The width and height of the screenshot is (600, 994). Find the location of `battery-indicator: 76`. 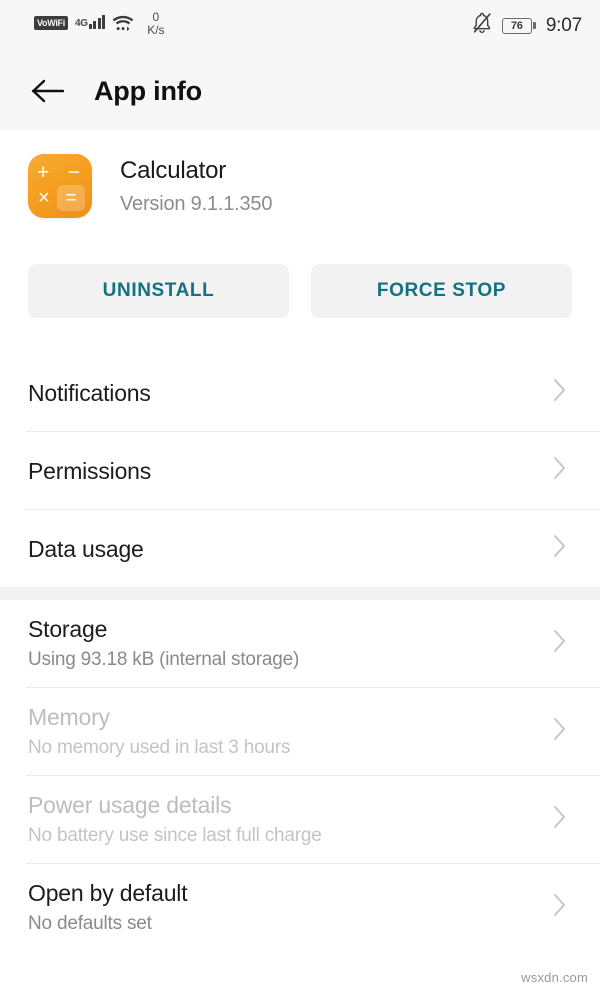

battery-indicator: 76 is located at coordinates (518, 25).